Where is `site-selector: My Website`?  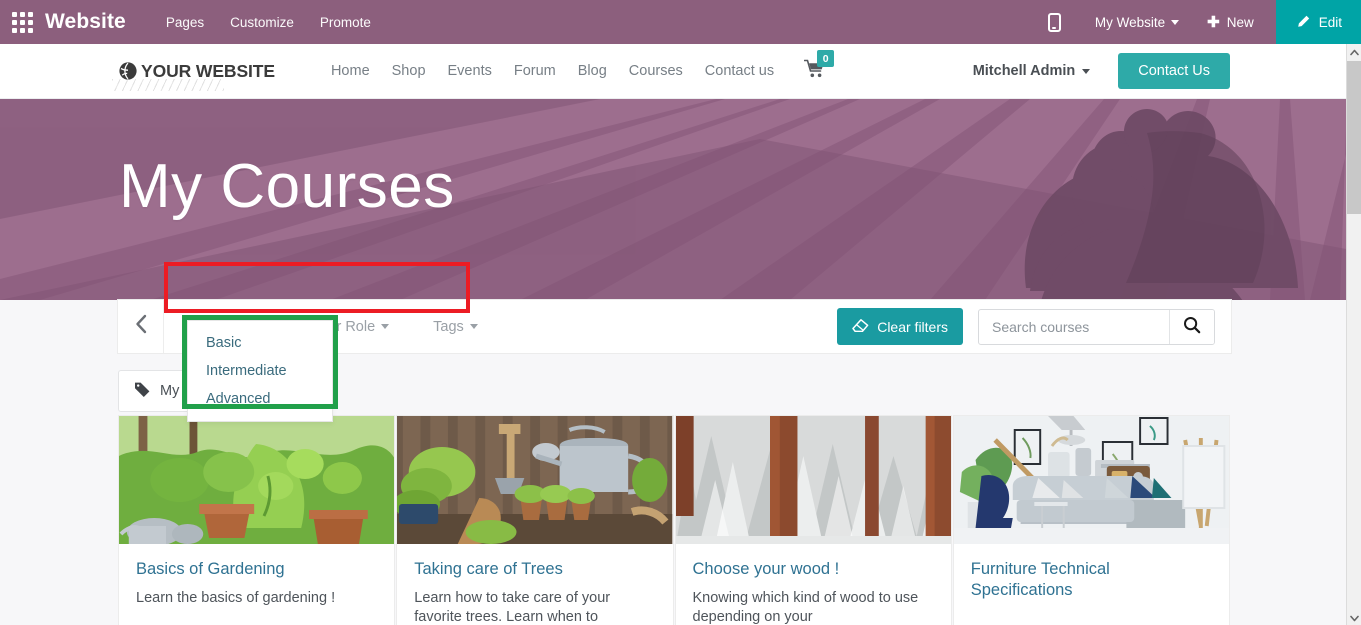 site-selector: My Website is located at coordinates (1137, 22).